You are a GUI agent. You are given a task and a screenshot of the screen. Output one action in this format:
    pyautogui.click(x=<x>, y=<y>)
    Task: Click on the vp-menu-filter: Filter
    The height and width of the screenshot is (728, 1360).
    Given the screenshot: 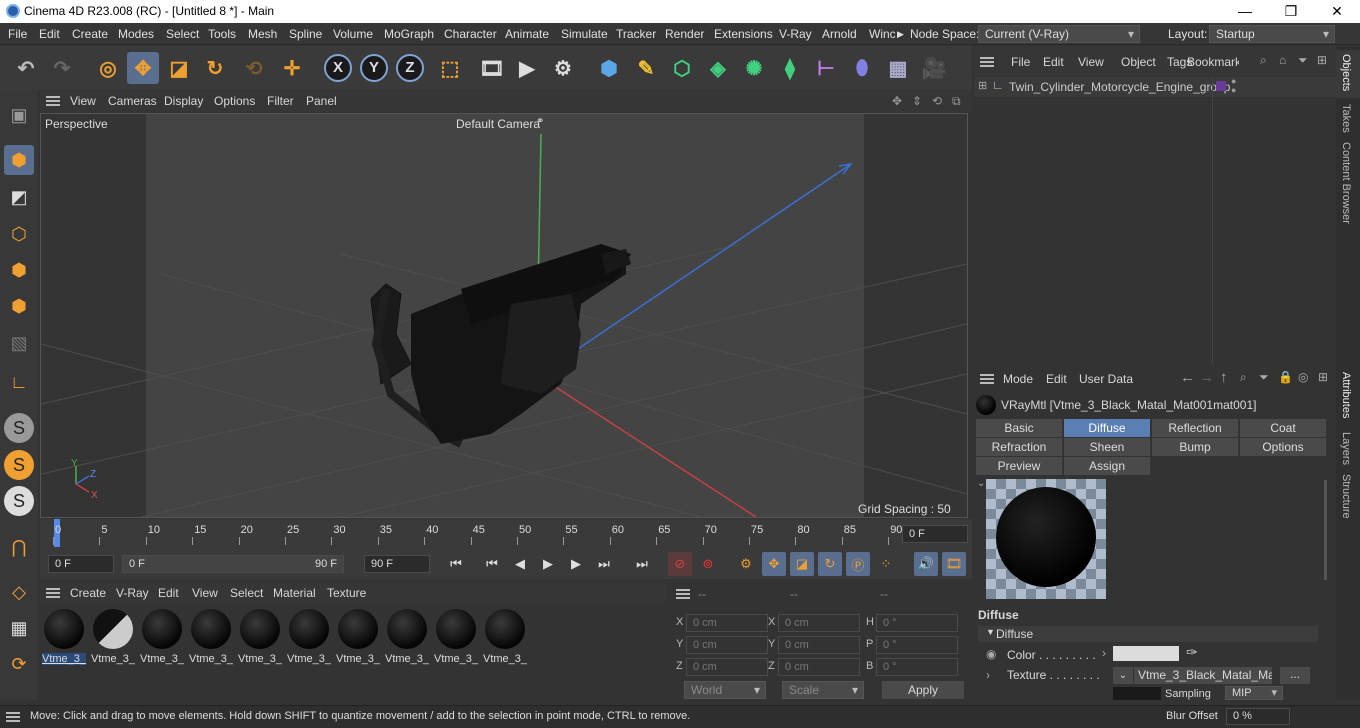 What is the action you would take?
    pyautogui.click(x=280, y=101)
    